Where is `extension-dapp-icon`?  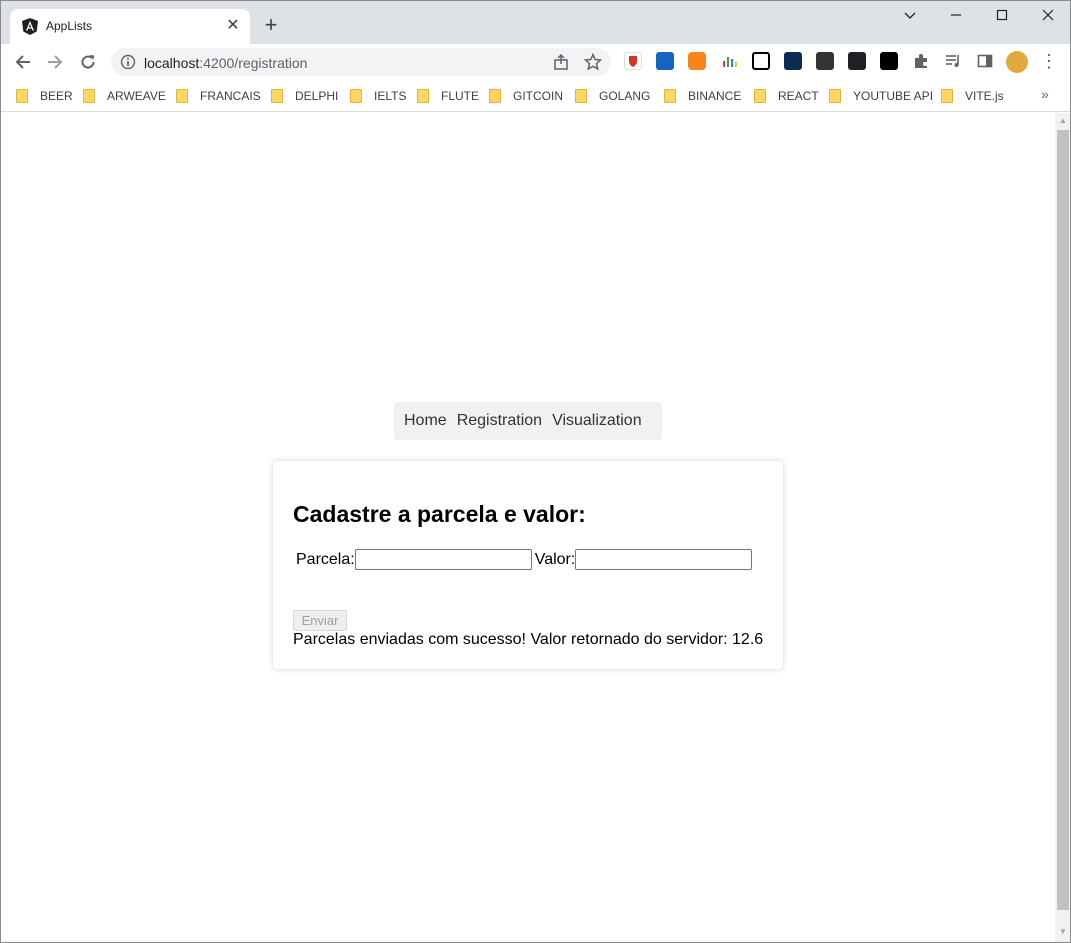
extension-dapp-icon is located at coordinates (793, 61).